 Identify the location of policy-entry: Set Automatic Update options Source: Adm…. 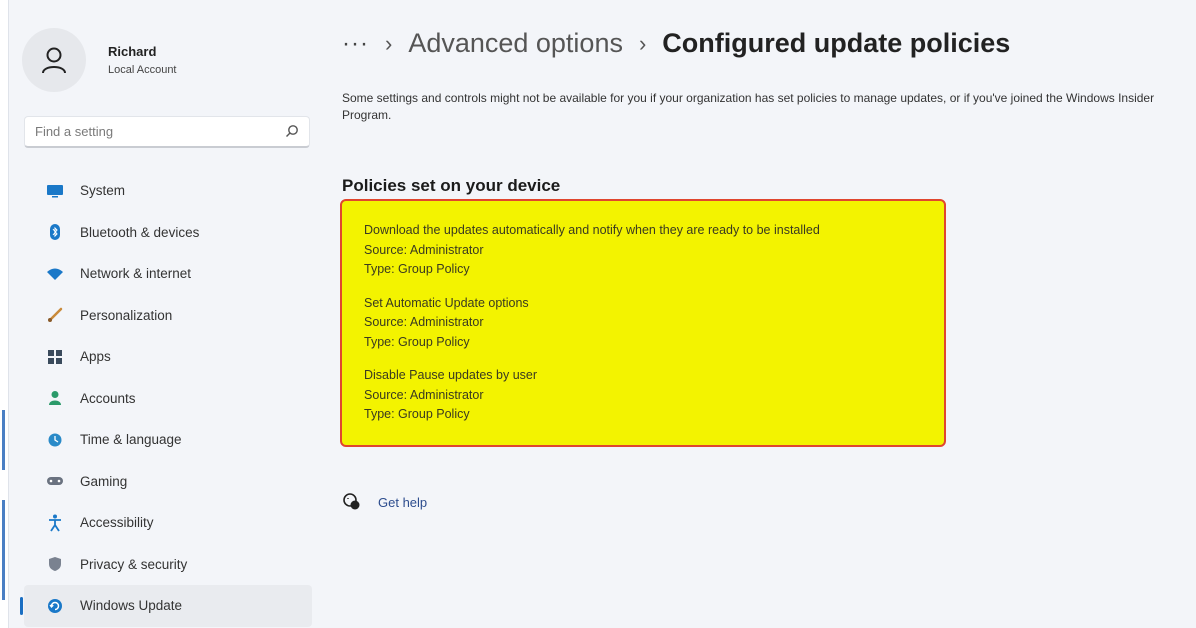
(643, 323).